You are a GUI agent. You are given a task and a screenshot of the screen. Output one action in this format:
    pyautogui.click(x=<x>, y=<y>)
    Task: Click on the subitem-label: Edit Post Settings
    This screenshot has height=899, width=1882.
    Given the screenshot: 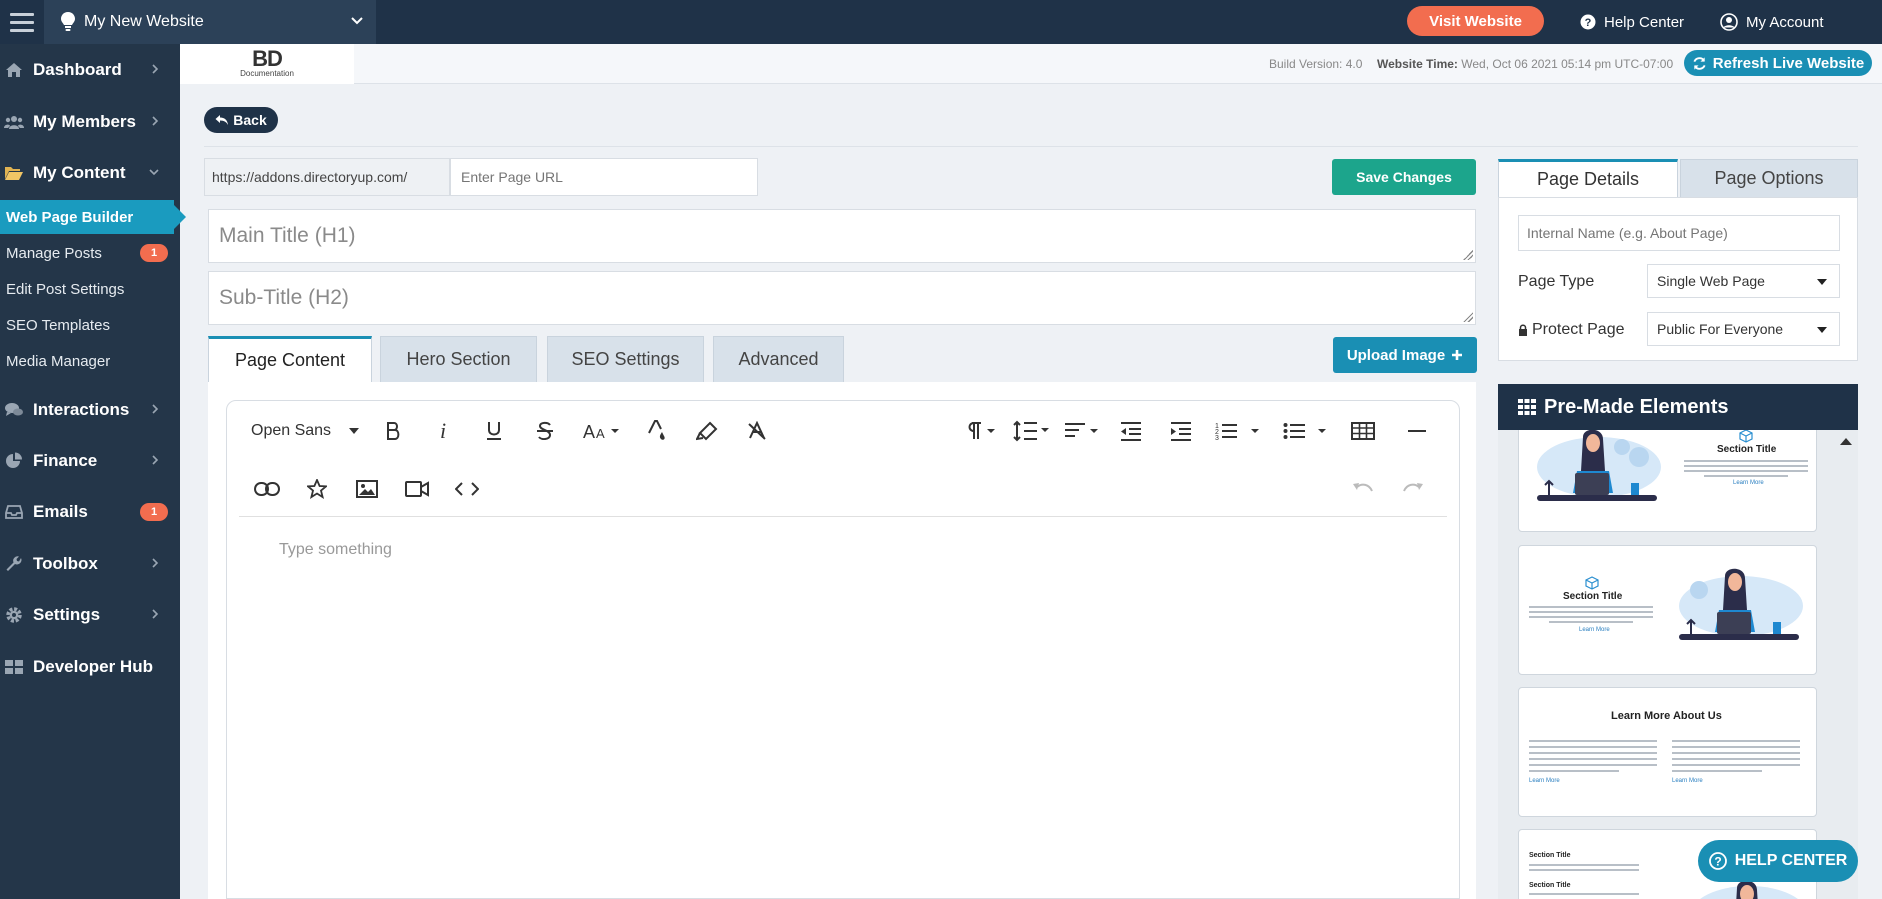 What is the action you would take?
    pyautogui.click(x=65, y=289)
    